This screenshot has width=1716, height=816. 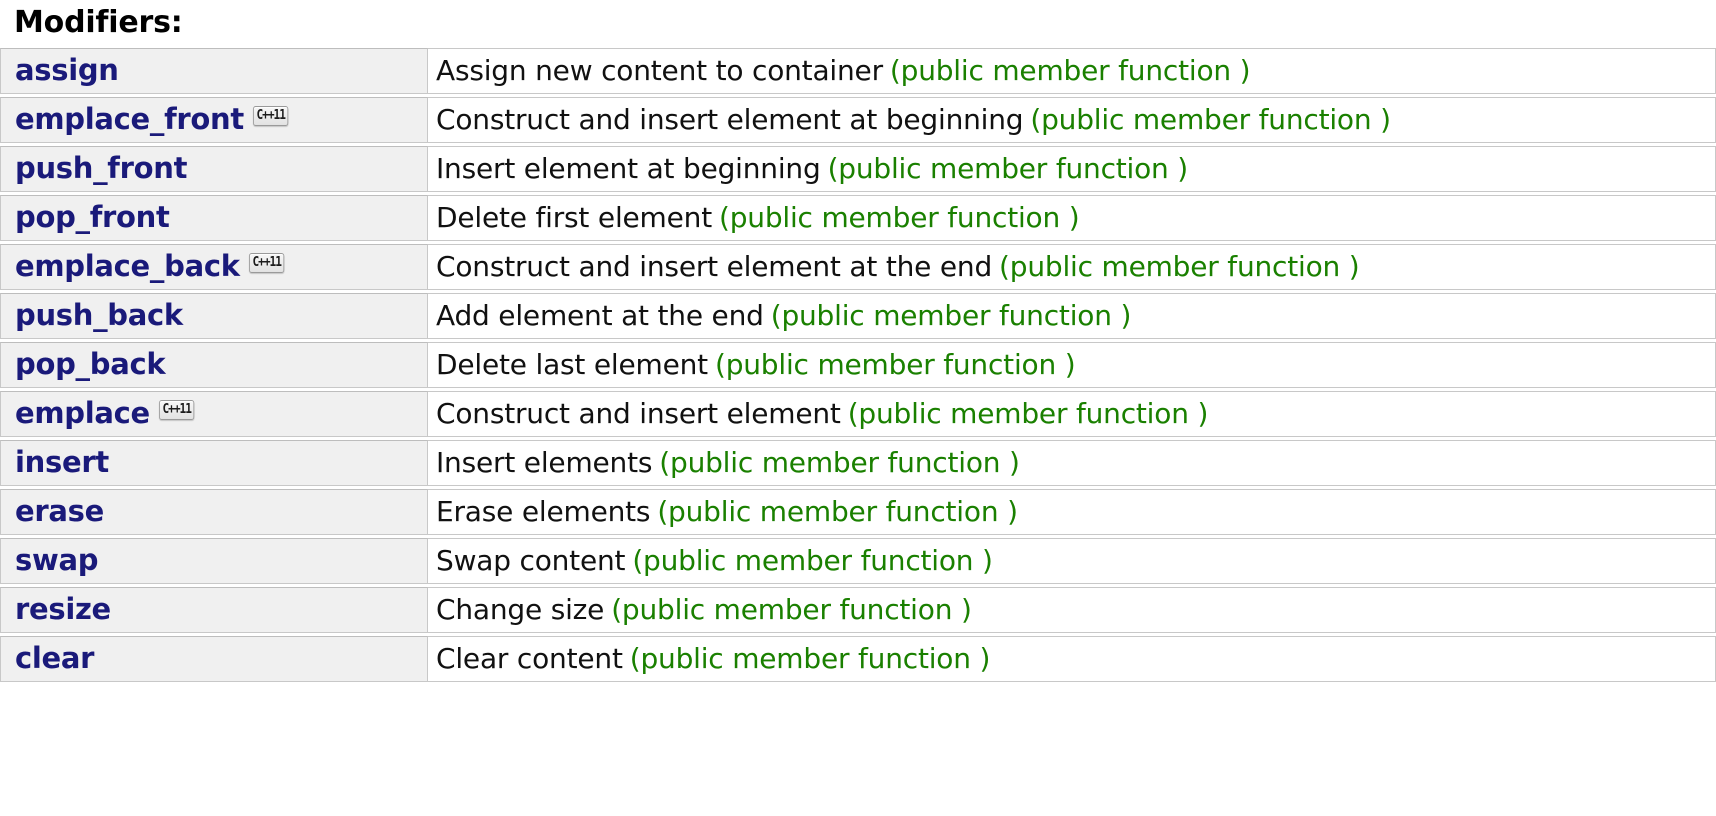 I want to click on member-link-push_front: push_front, so click(x=101, y=168).